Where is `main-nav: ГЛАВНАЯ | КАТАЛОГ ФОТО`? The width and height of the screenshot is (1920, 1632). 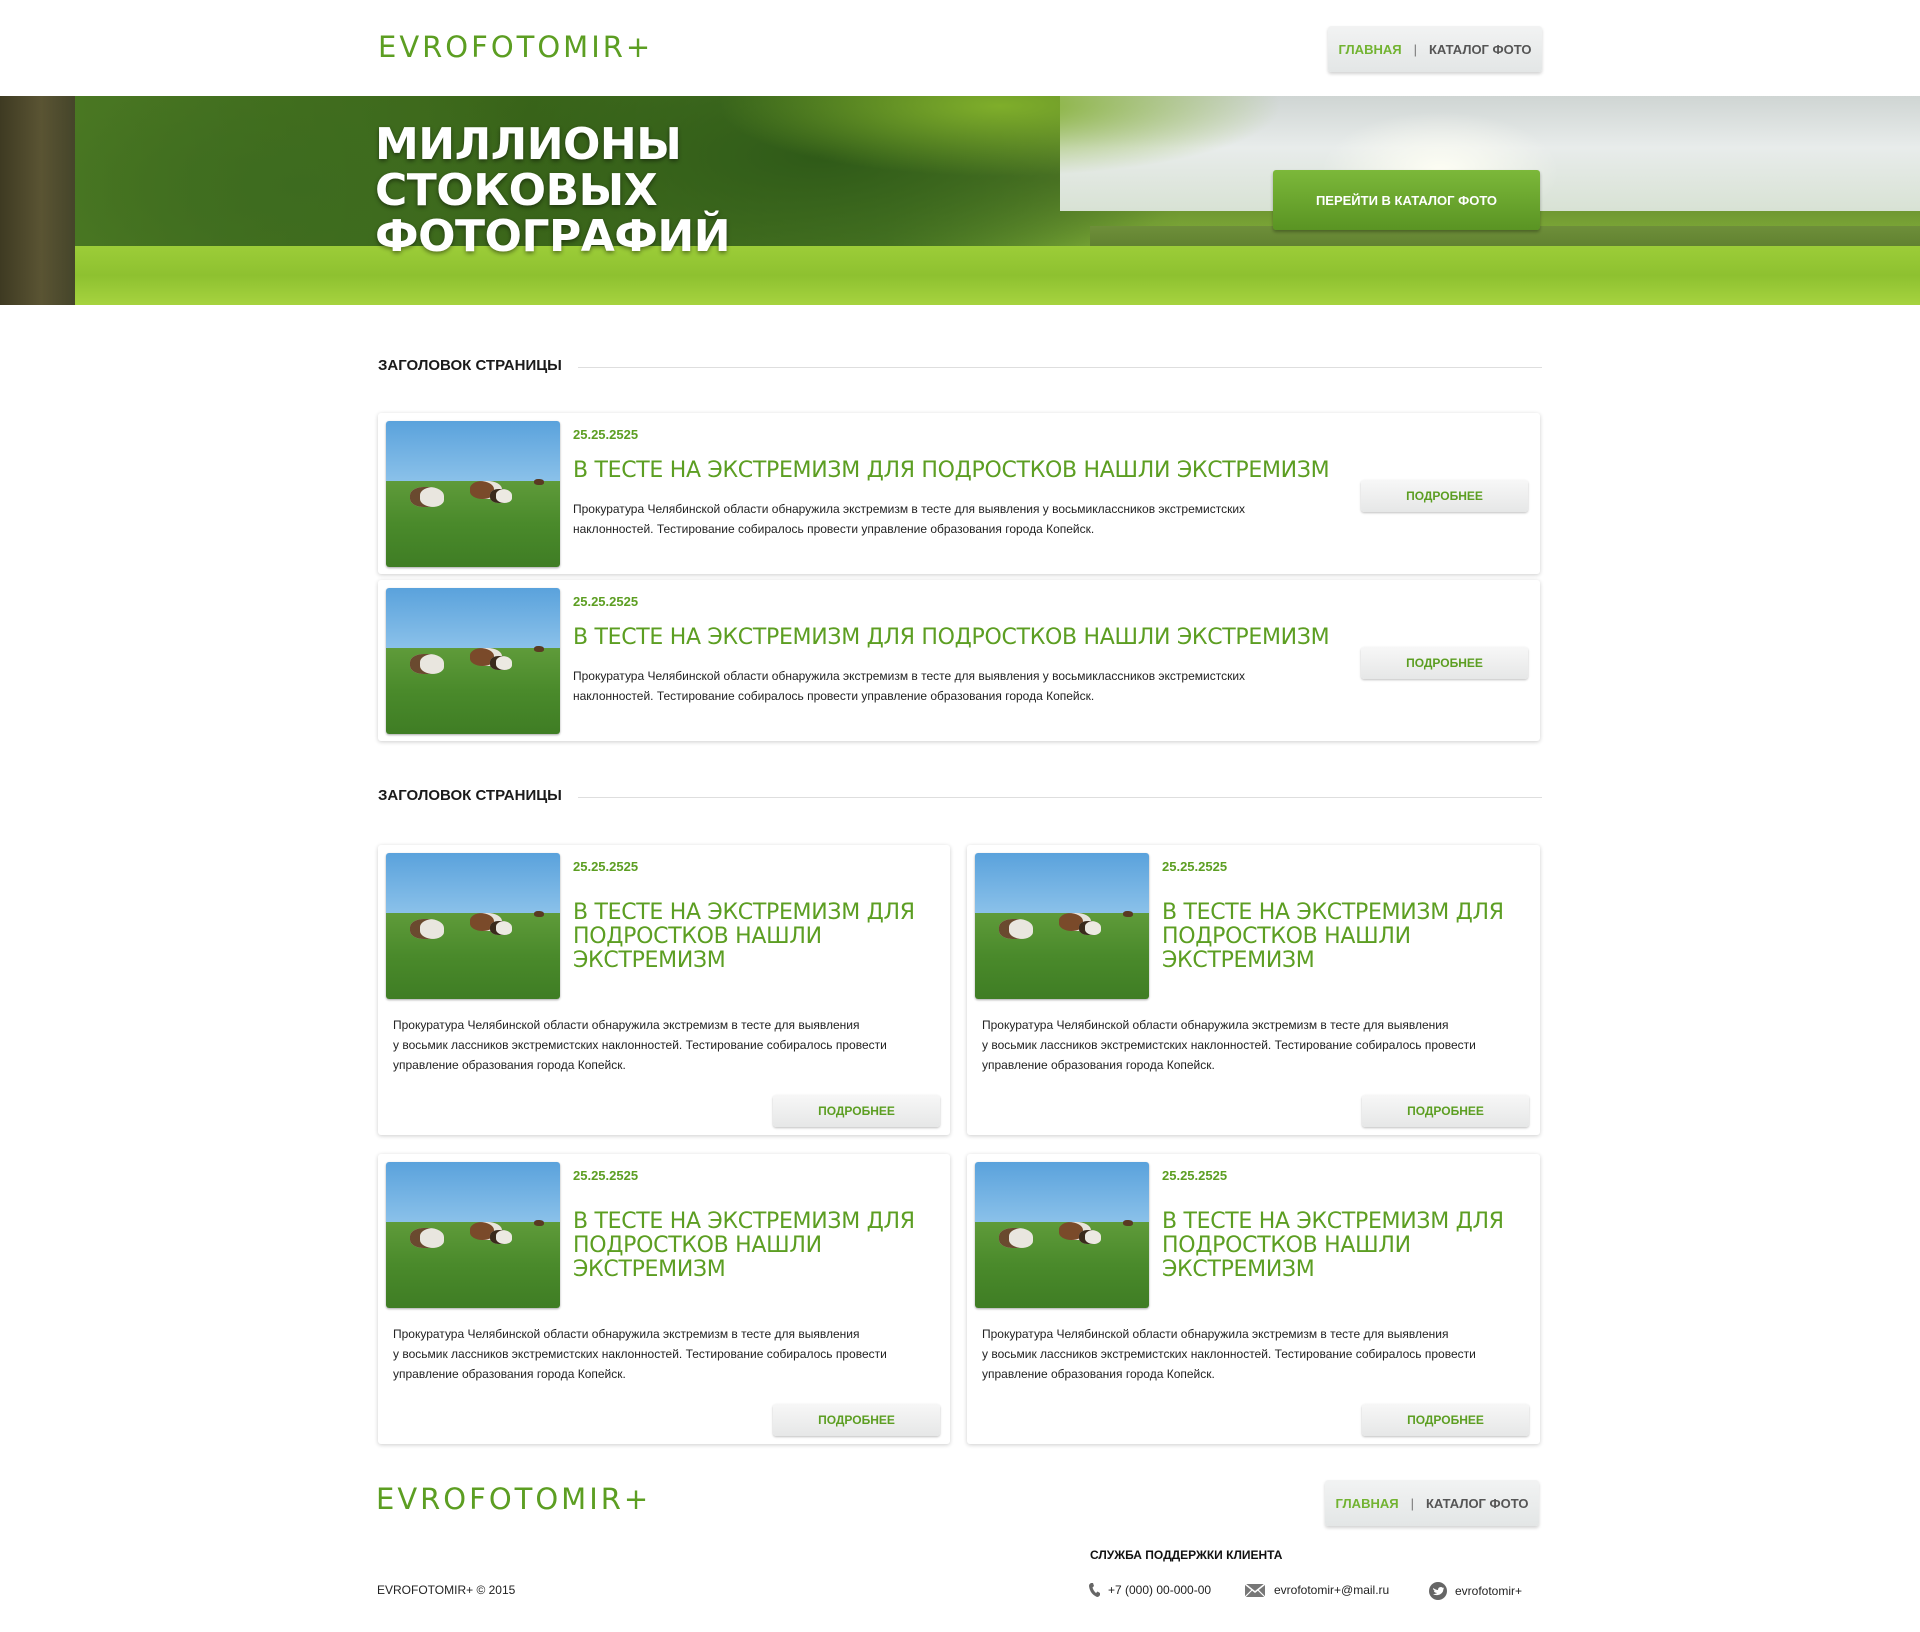 main-nav: ГЛАВНАЯ | КАТАЛОГ ФОТО is located at coordinates (1435, 49).